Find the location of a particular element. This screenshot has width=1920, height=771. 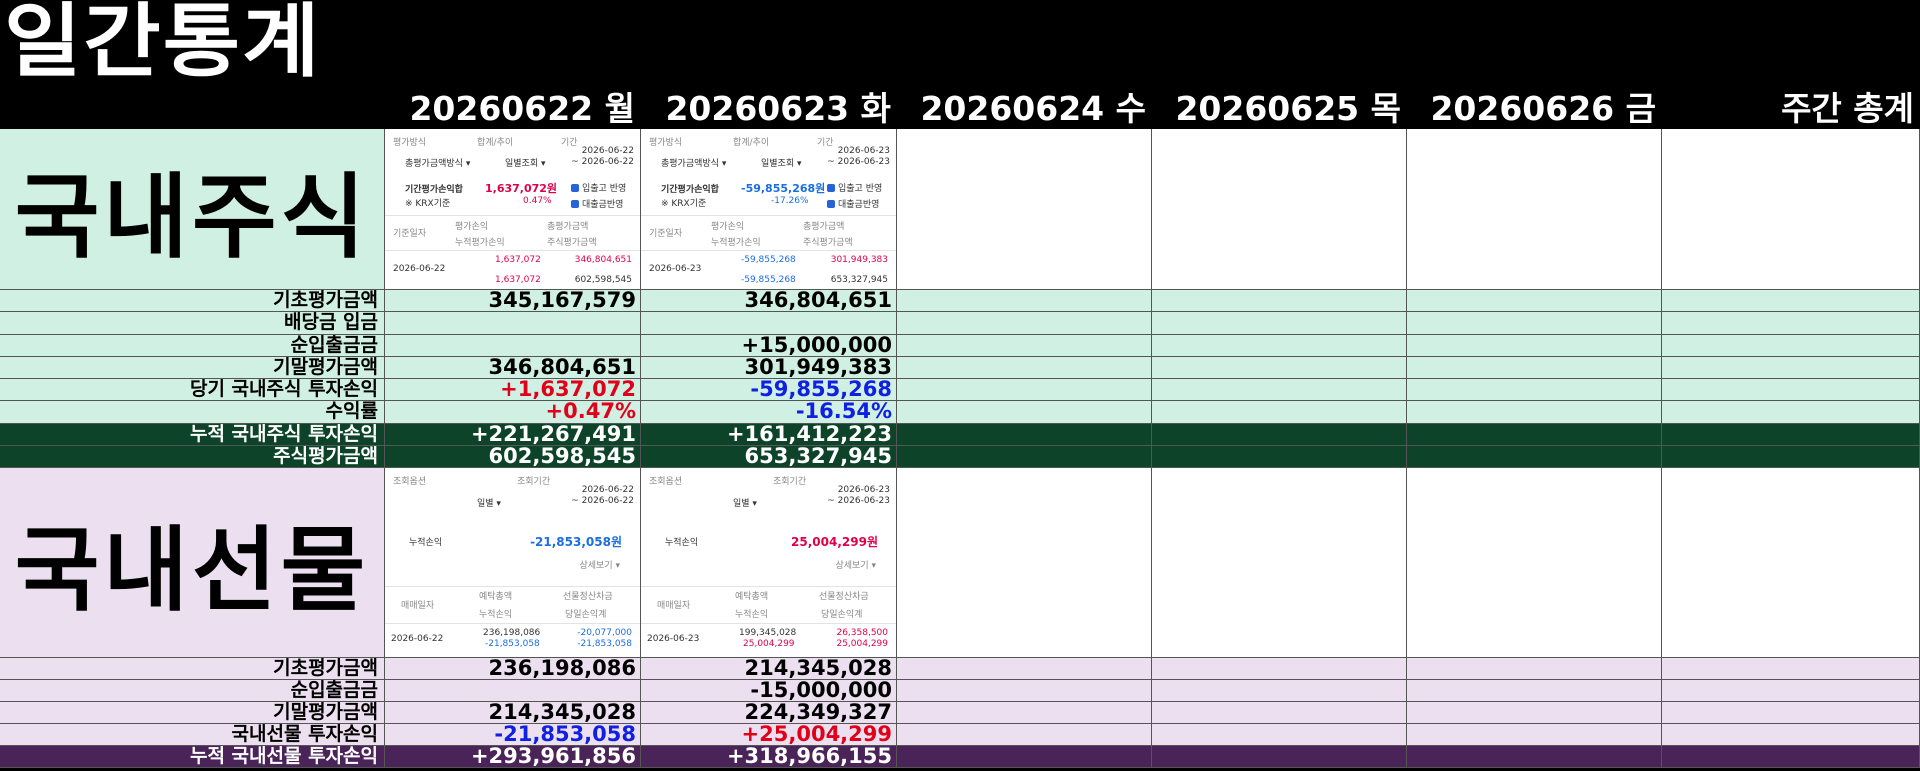

row-value-day2: +15,000,000 is located at coordinates (769, 345).